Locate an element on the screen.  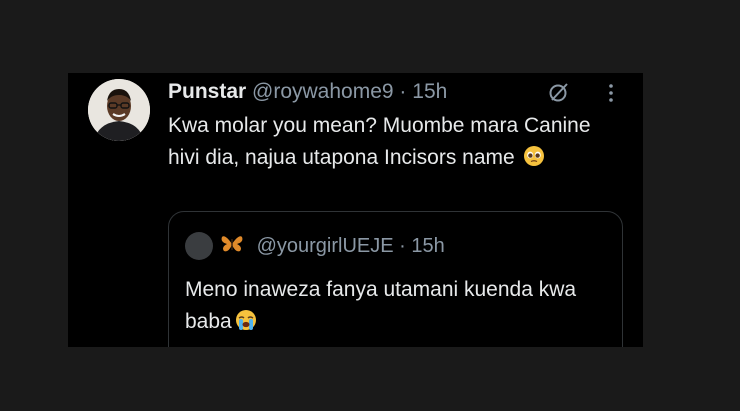
grok-icon is located at coordinates (559, 92).